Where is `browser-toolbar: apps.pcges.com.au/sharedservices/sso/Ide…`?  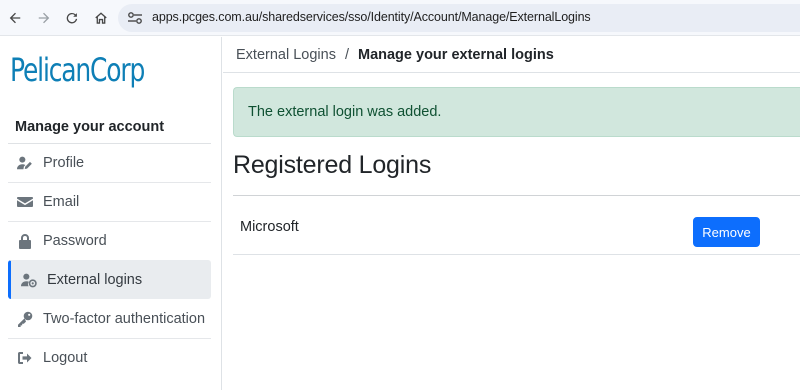 browser-toolbar: apps.pcges.com.au/sharedservices/sso/Ide… is located at coordinates (400, 18).